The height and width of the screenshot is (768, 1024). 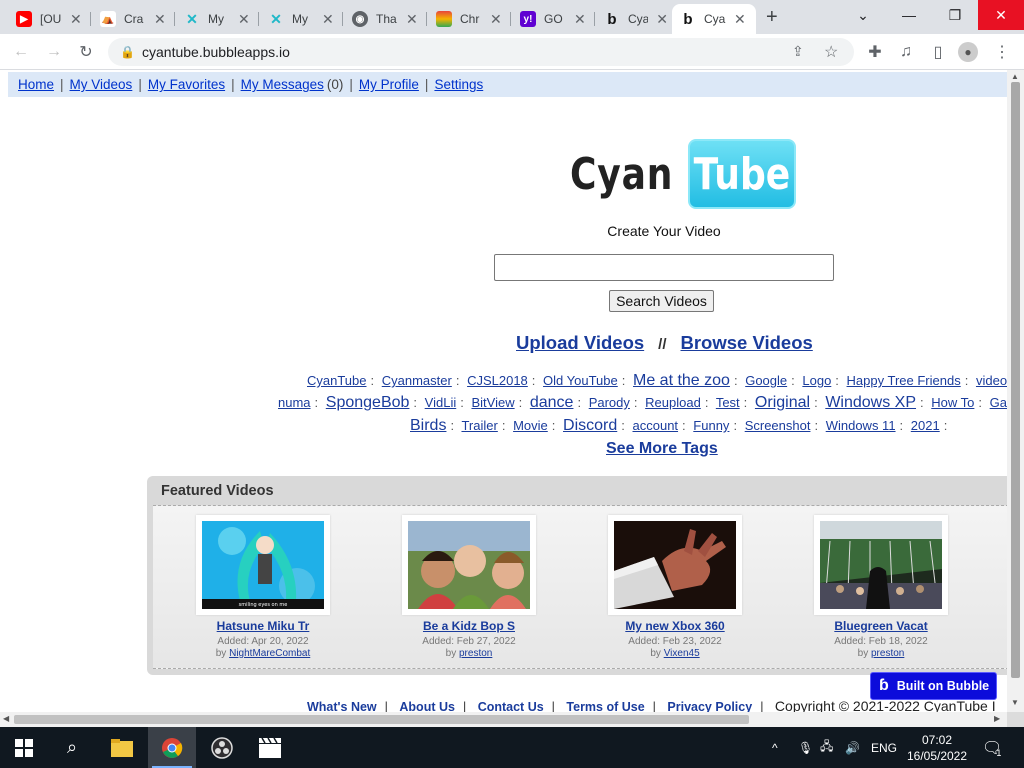 I want to click on notification-center-icon: 🗨 1, so click(x=992, y=747).